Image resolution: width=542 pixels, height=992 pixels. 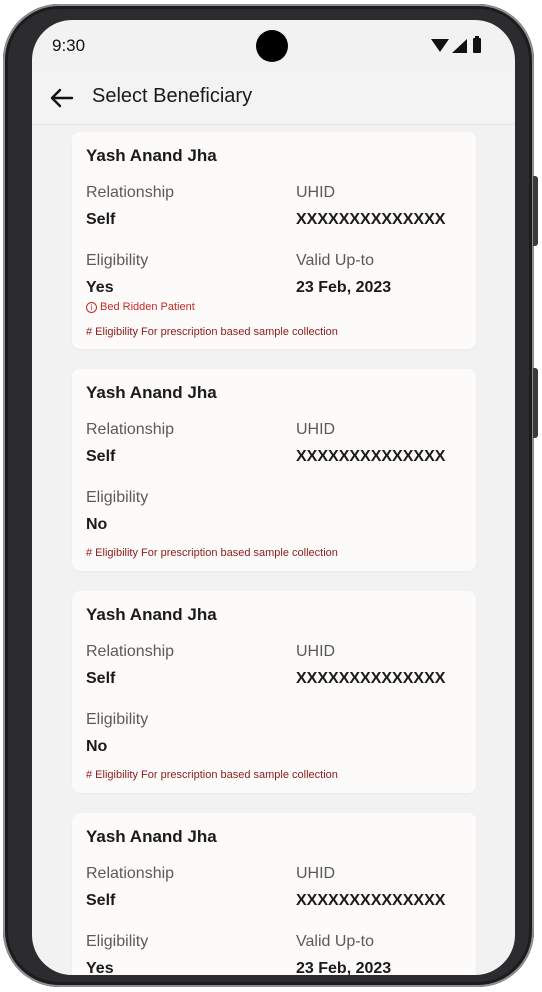 I want to click on front-camera, so click(x=272, y=46).